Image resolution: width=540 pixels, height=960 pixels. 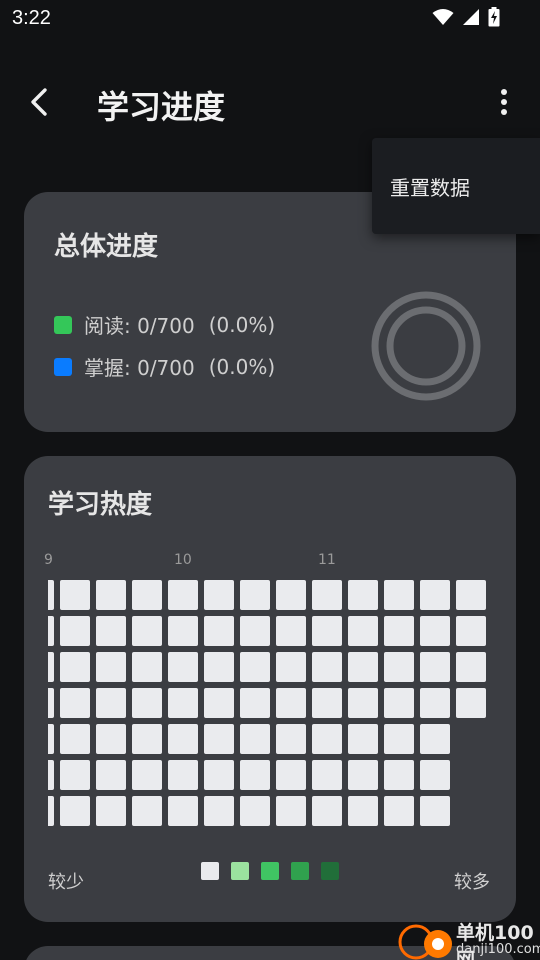 I want to click on read-progress-percent: (0.0%), so click(x=242, y=324).